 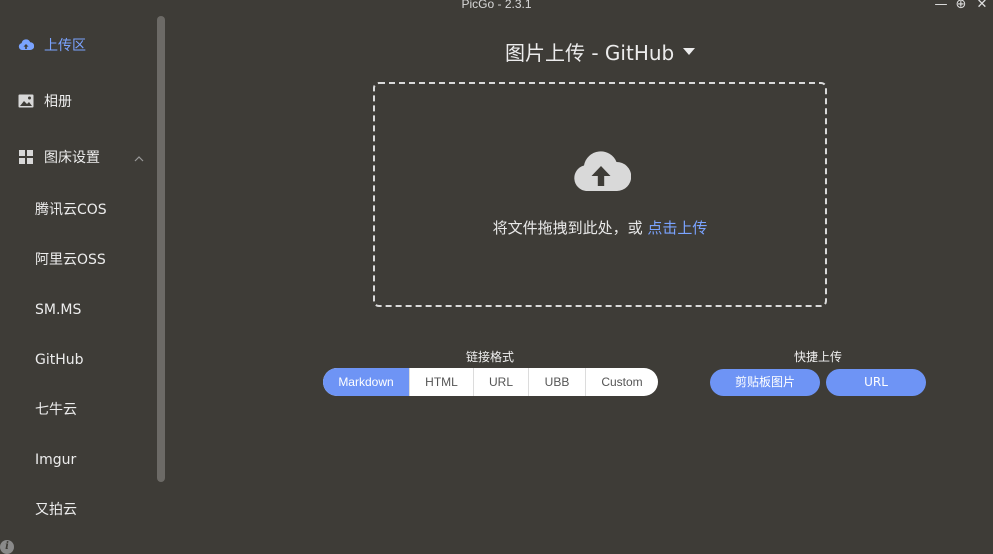 I want to click on info-icon: i, so click(x=7, y=547).